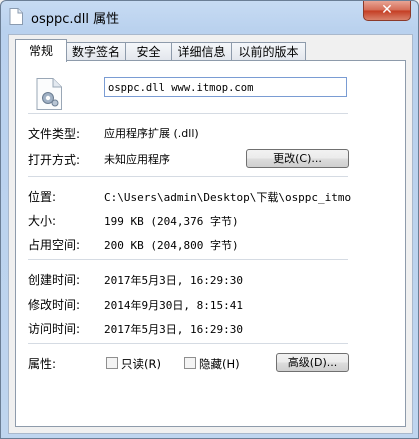 The image size is (419, 439). I want to click on size-on-disk-label: 占用空间:, so click(54, 245).